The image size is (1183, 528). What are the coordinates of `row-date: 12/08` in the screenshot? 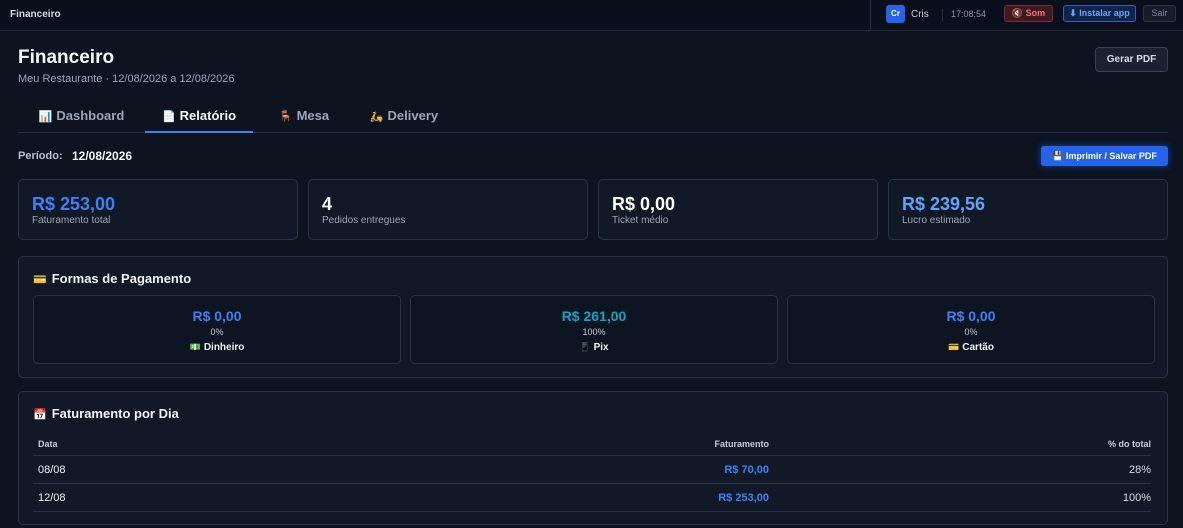 It's located at (52, 498).